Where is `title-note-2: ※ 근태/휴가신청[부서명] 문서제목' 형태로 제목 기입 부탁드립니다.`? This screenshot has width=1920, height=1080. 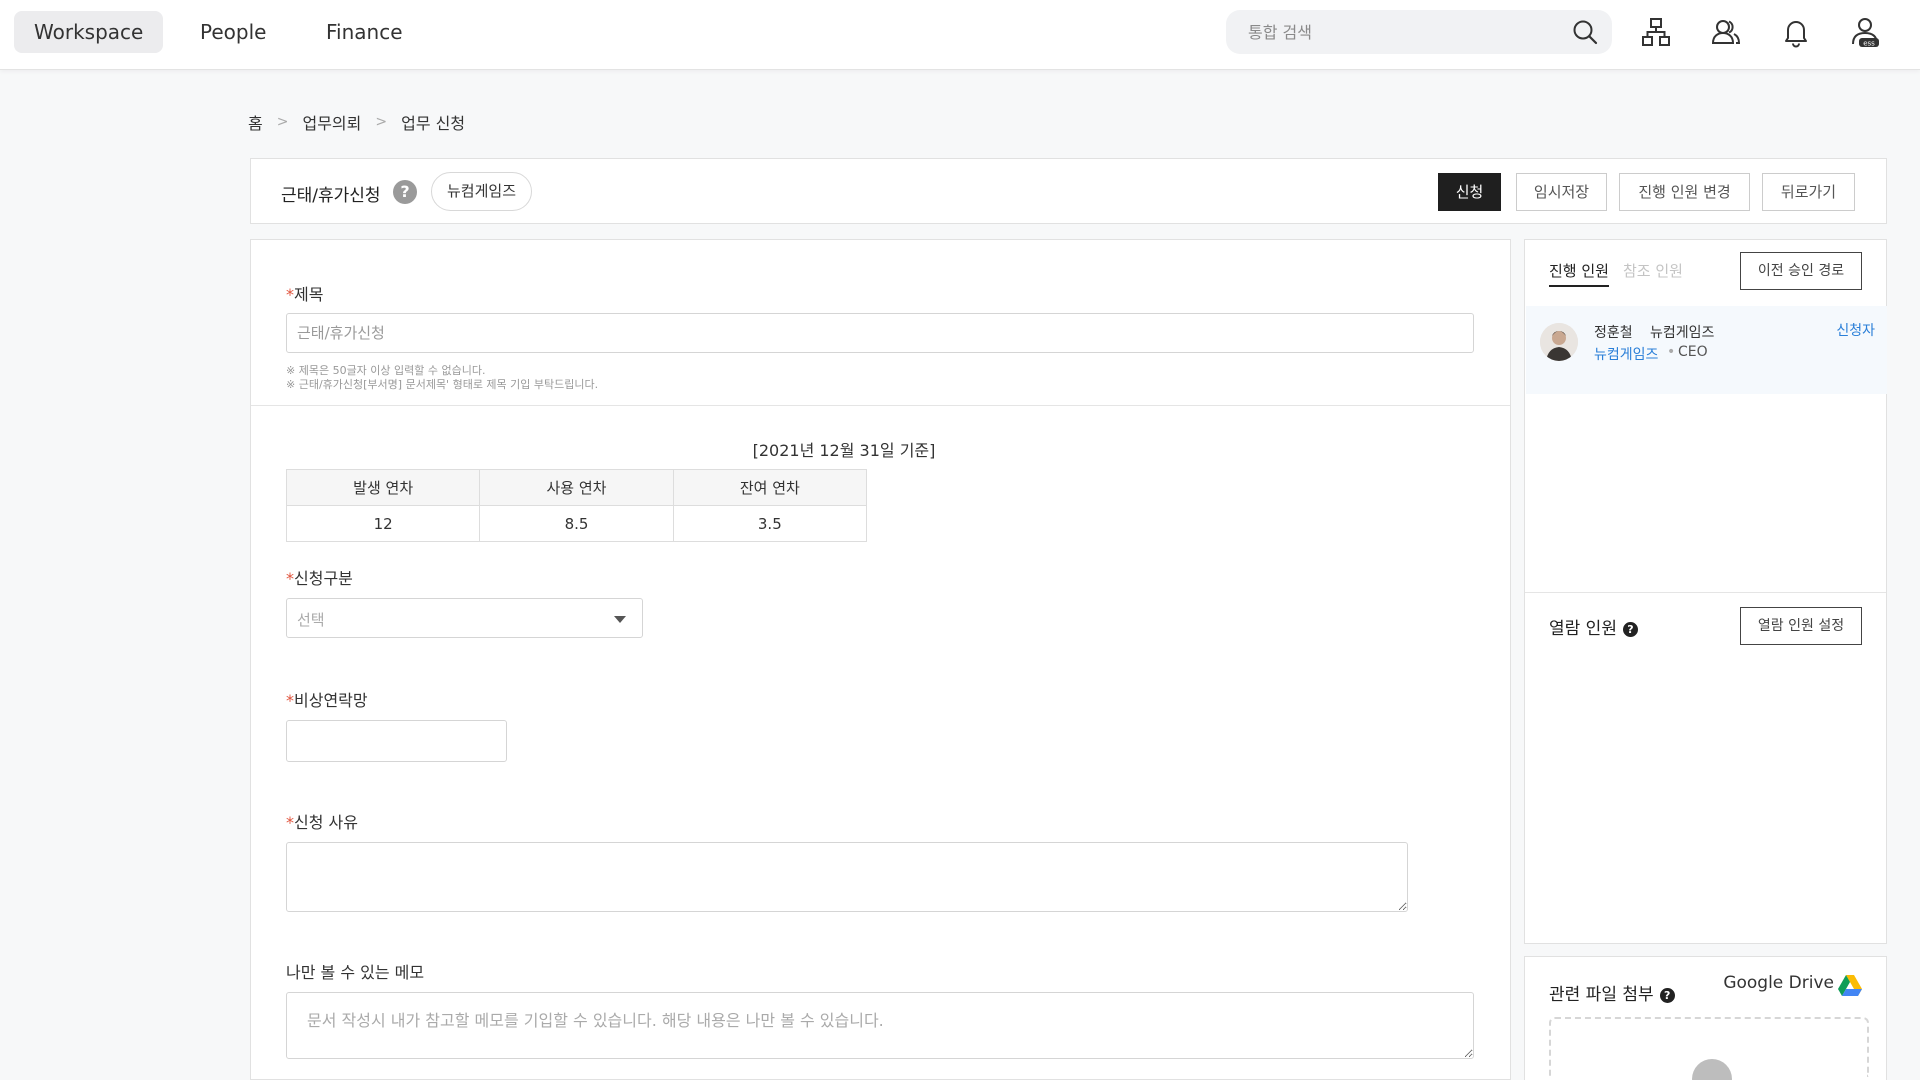
title-note-2: ※ 근태/휴가신청[부서명] 문서제목' 형태로 제목 기입 부탁드립니다. is located at coordinates (442, 384).